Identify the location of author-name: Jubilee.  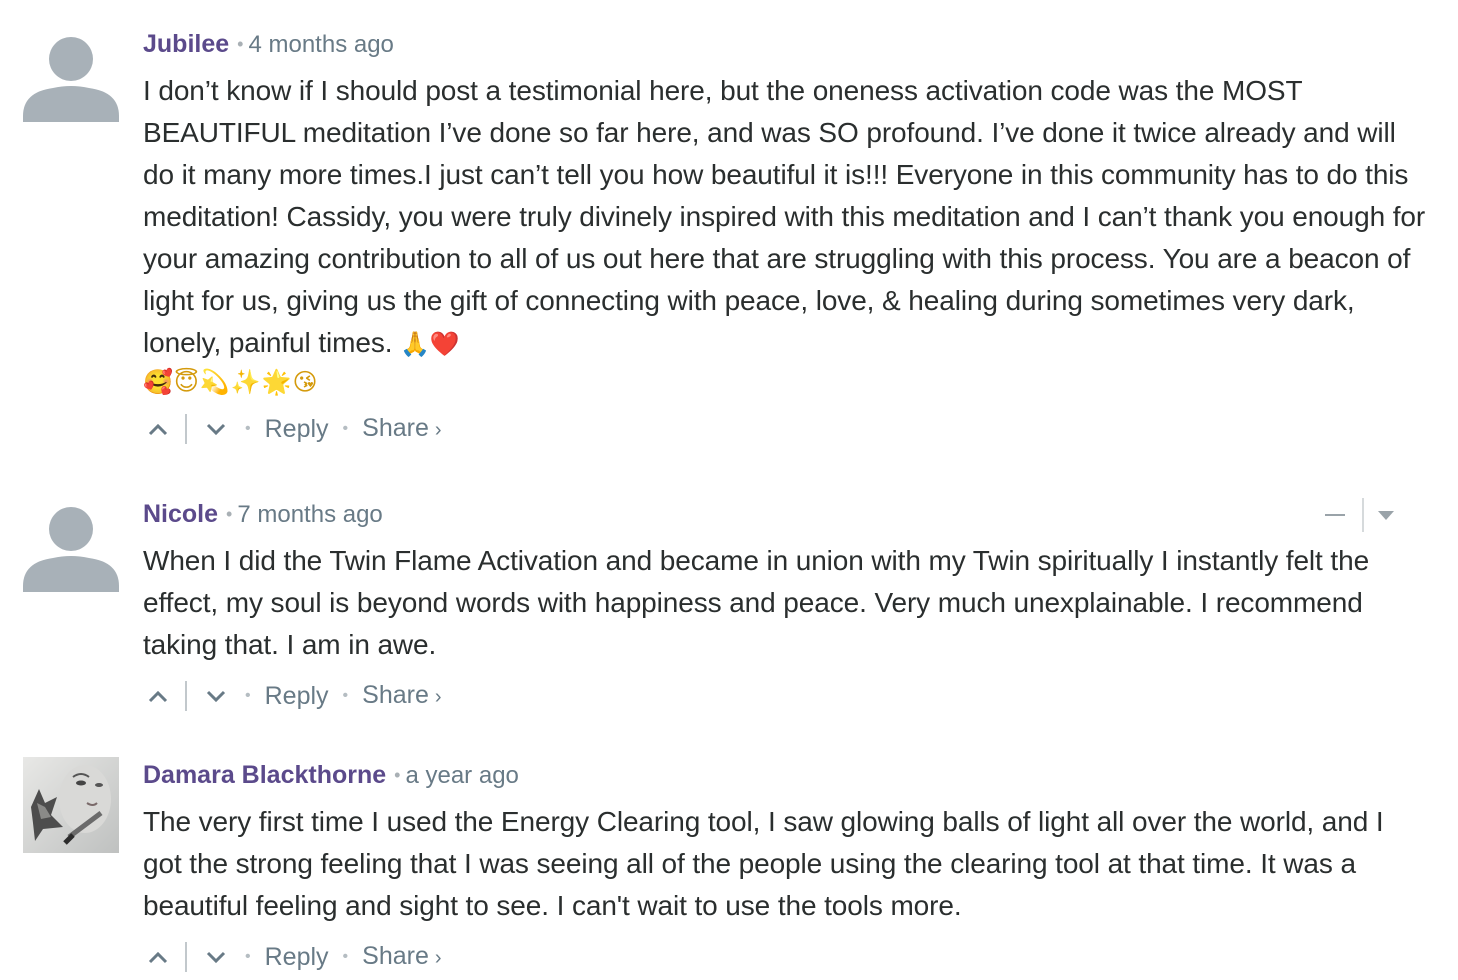
(186, 44).